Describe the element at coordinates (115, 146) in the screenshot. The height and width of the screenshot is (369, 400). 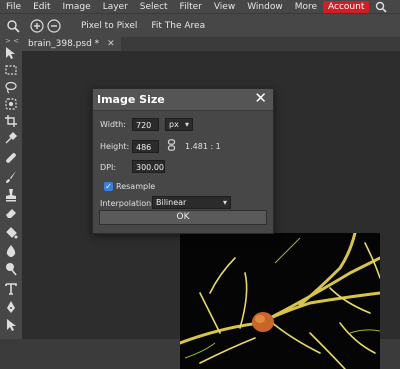
I see `height-label: Height:` at that location.